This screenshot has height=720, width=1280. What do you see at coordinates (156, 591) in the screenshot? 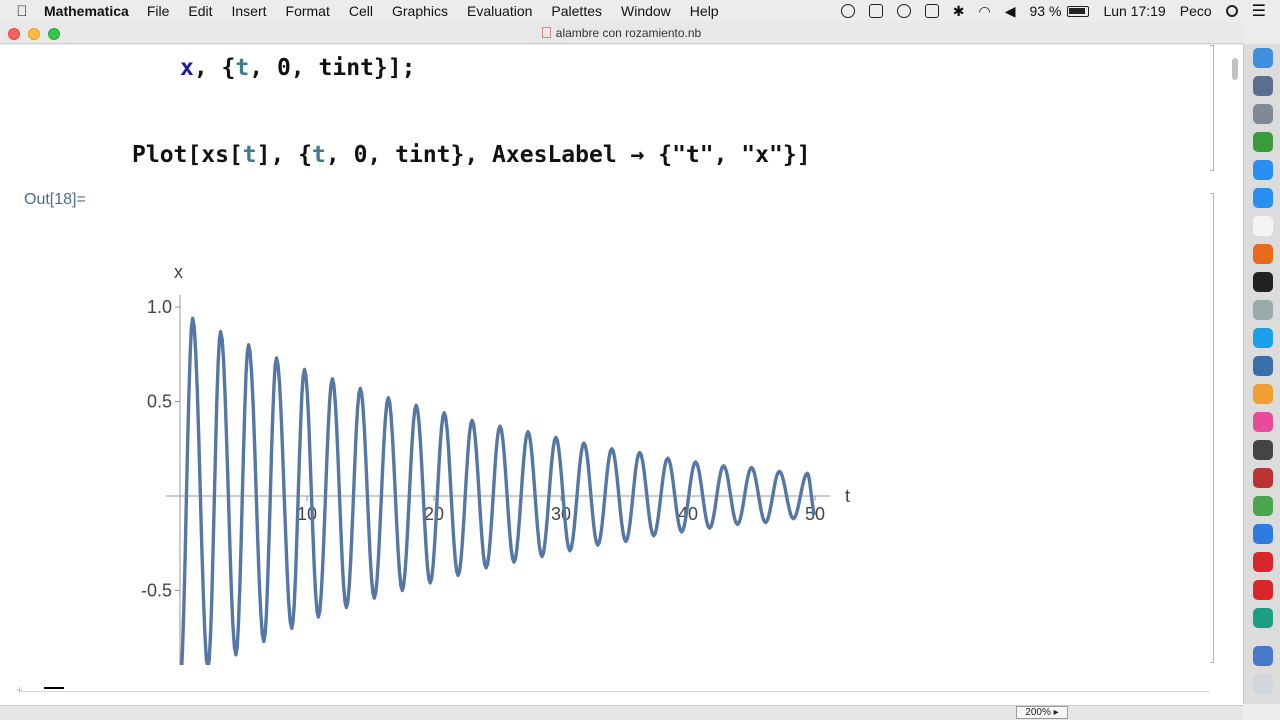
I see `y-tick-label: -0.5` at bounding box center [156, 591].